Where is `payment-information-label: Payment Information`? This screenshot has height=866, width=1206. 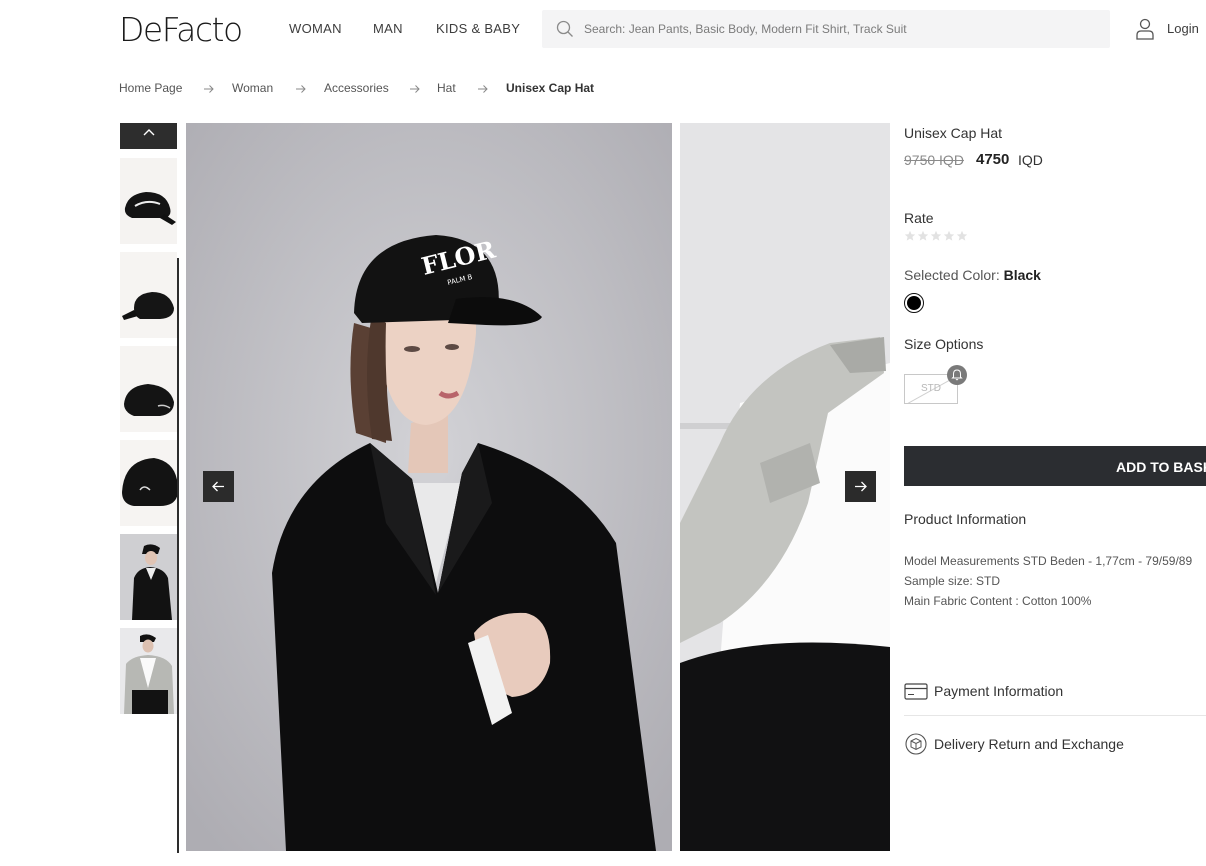 payment-information-label: Payment Information is located at coordinates (999, 691).